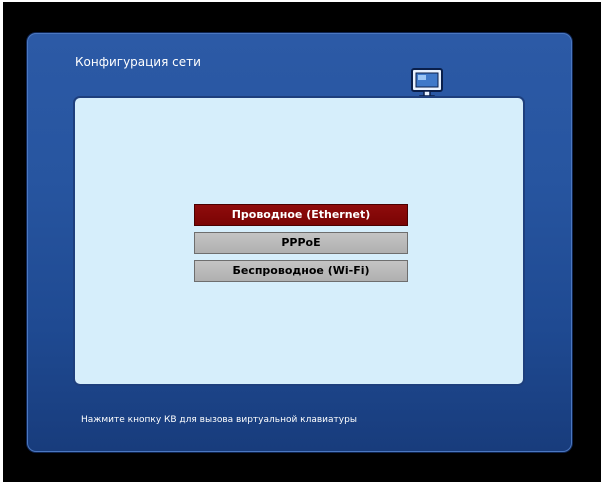  What do you see at coordinates (138, 62) in the screenshot?
I see `page-title: Конфигурация сети` at bounding box center [138, 62].